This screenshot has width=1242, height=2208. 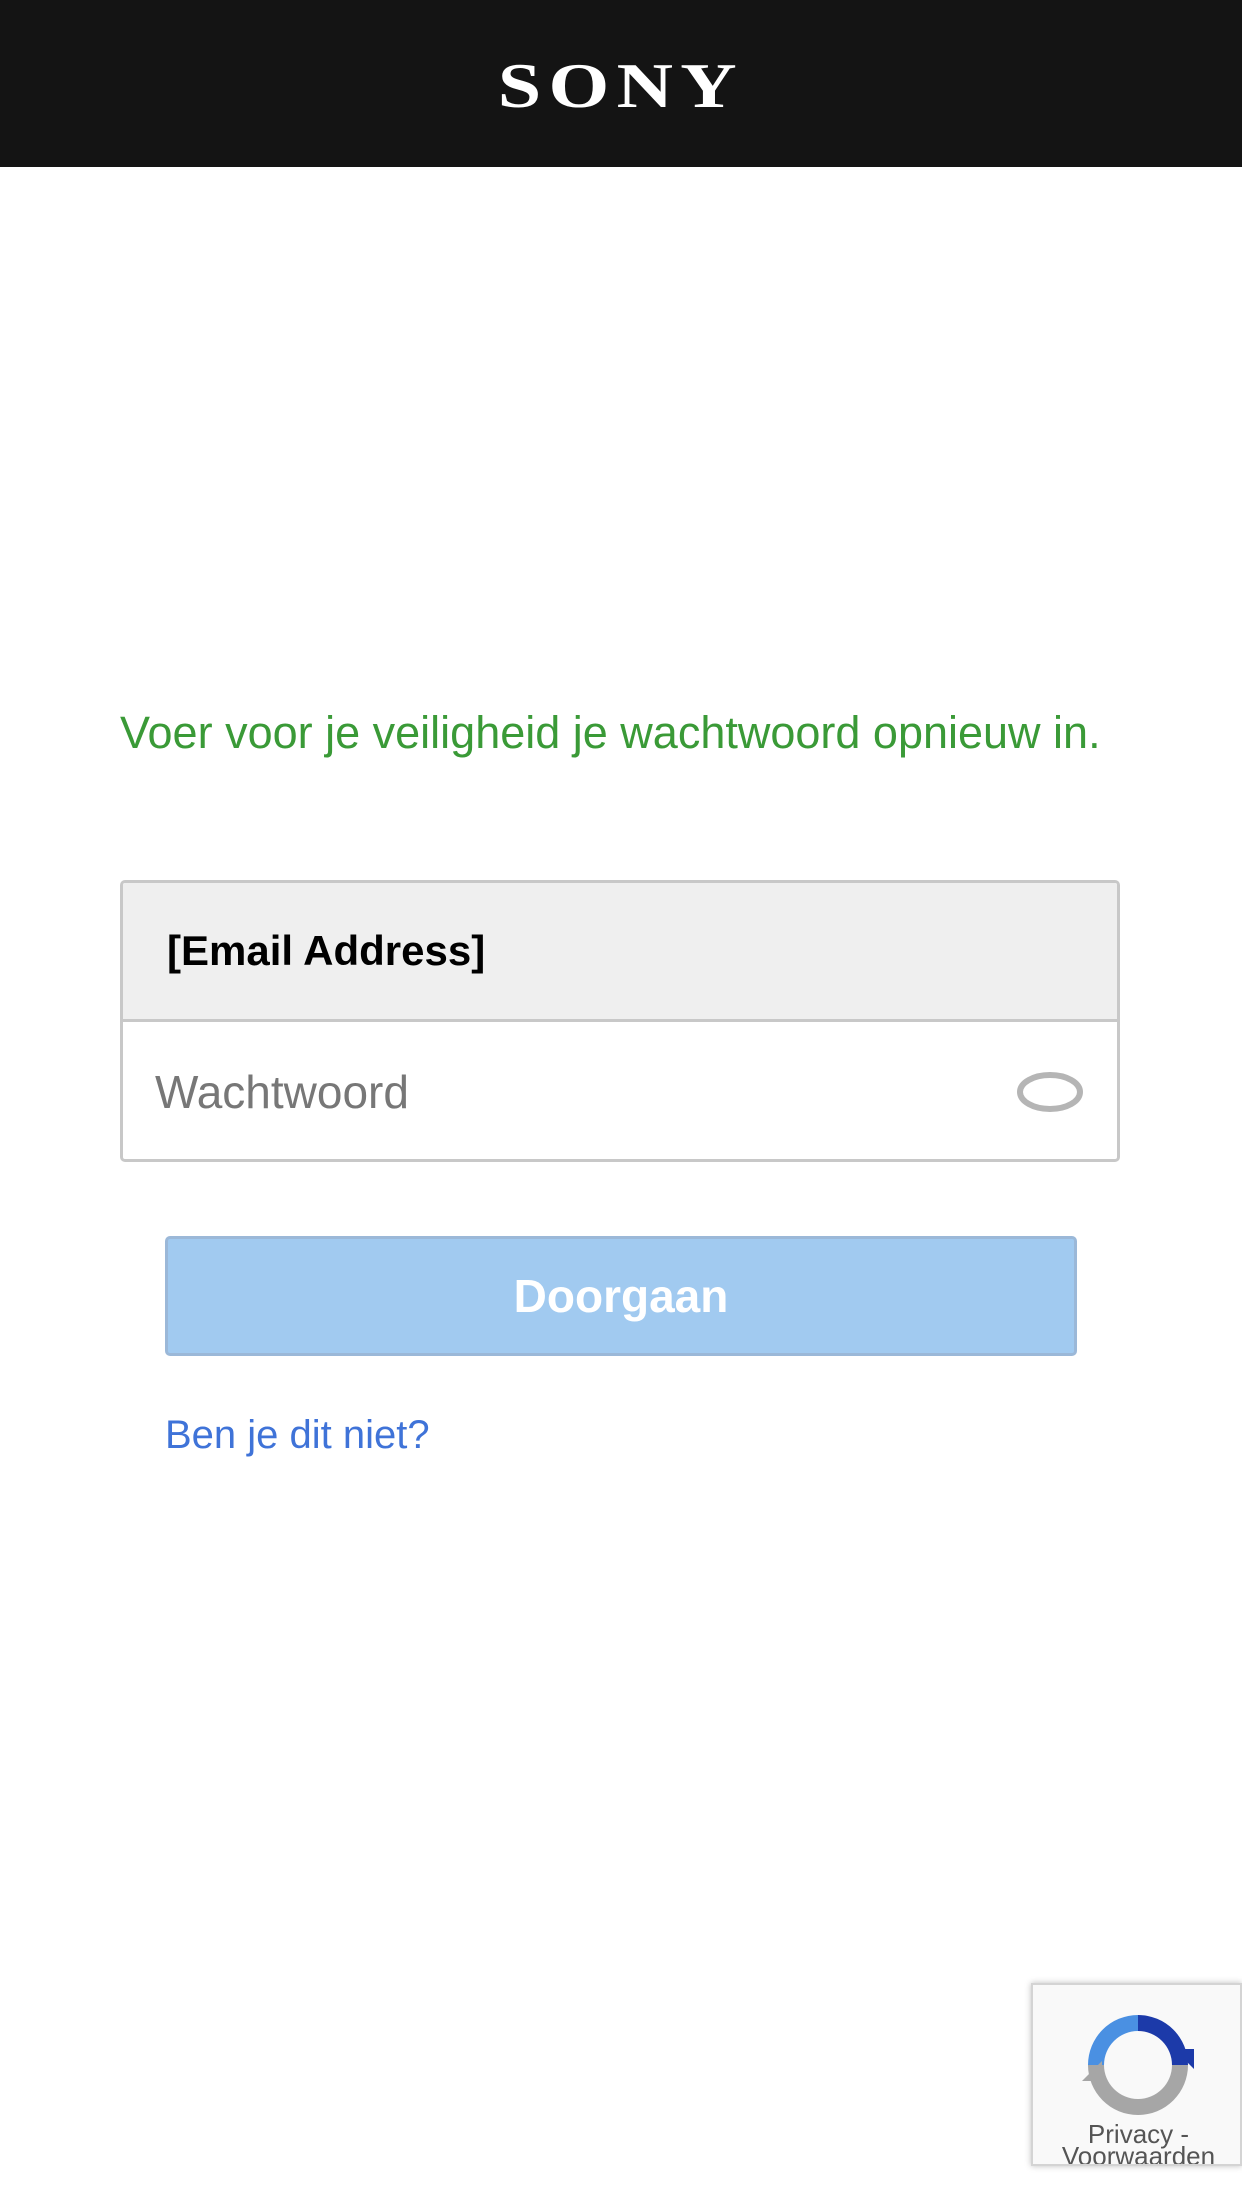 I want to click on sony-logo: SONY, so click(x=621, y=85).